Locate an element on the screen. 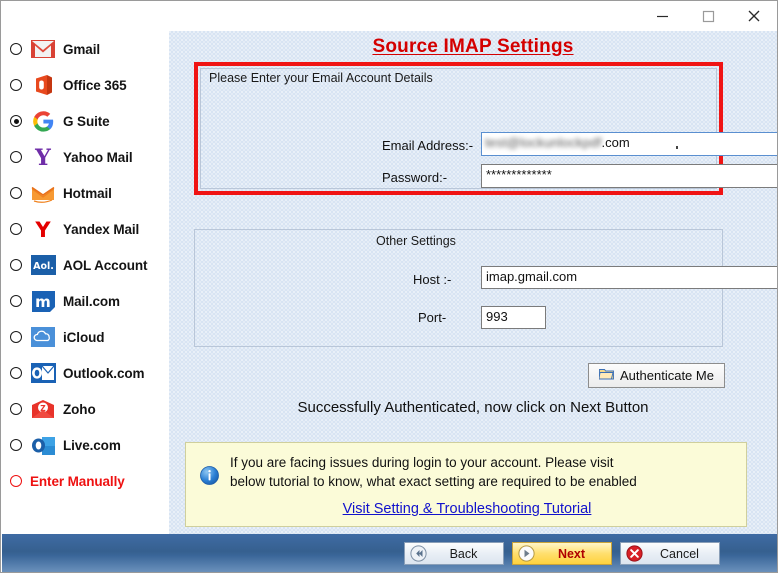 The image size is (778, 573). sidebar-item-label: Office 365 is located at coordinates (95, 85).